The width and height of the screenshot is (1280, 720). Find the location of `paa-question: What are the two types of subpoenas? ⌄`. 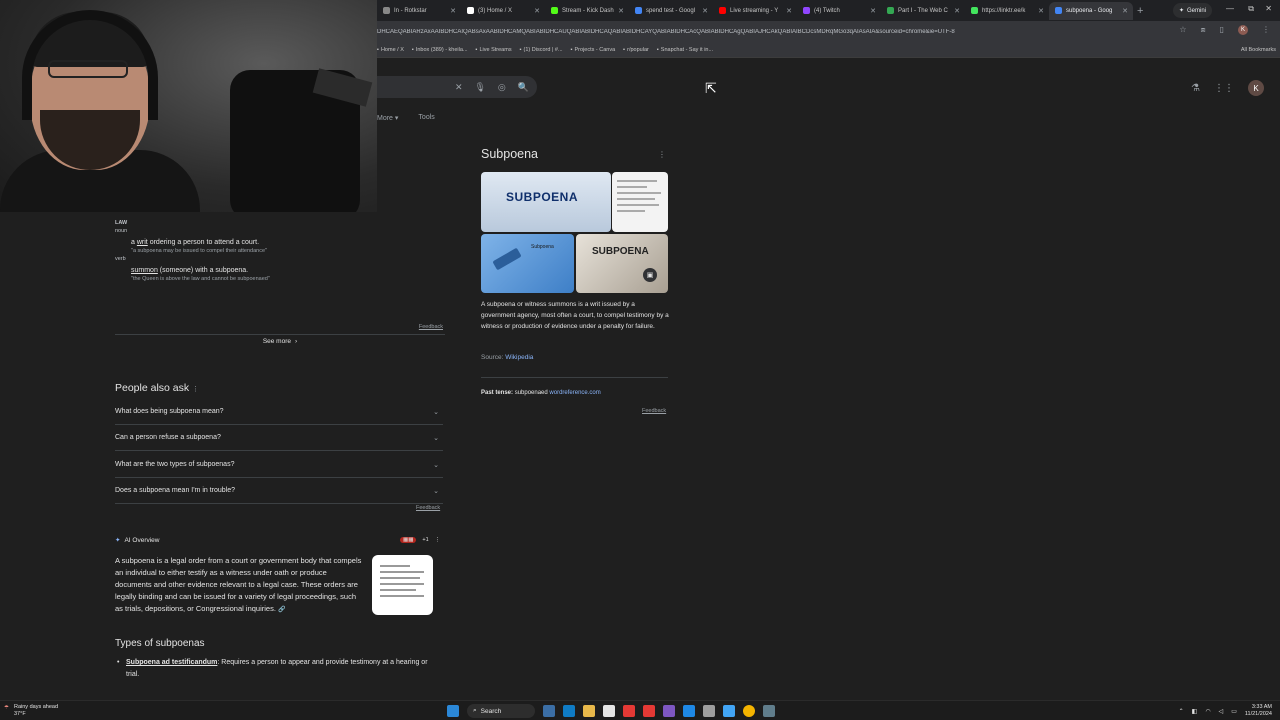

paa-question: What are the two types of subpoenas? ⌄ is located at coordinates (279, 465).